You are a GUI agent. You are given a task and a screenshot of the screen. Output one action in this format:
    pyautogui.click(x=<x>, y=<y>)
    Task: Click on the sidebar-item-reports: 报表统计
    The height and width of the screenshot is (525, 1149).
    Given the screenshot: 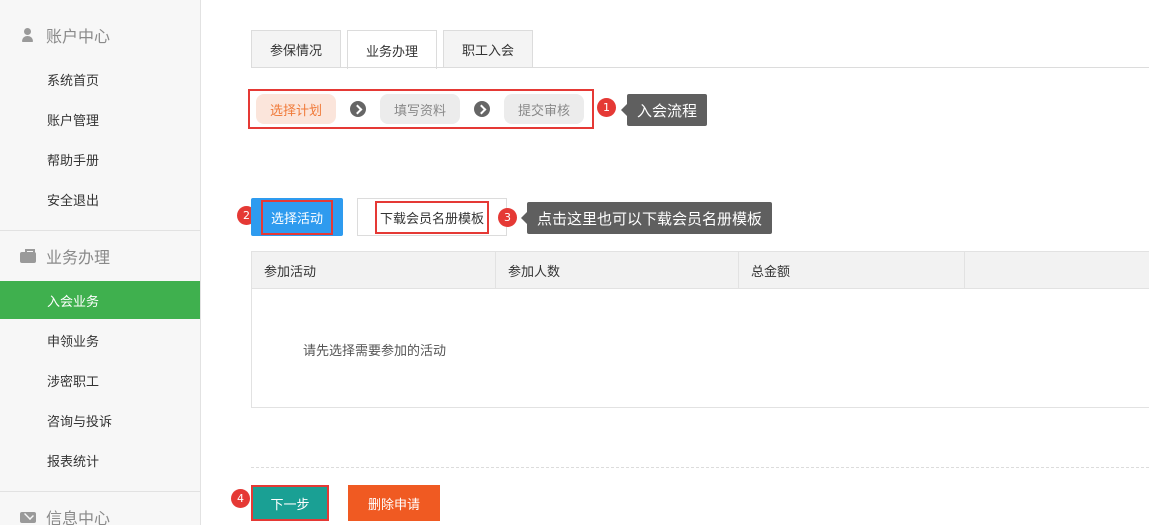 What is the action you would take?
    pyautogui.click(x=100, y=460)
    